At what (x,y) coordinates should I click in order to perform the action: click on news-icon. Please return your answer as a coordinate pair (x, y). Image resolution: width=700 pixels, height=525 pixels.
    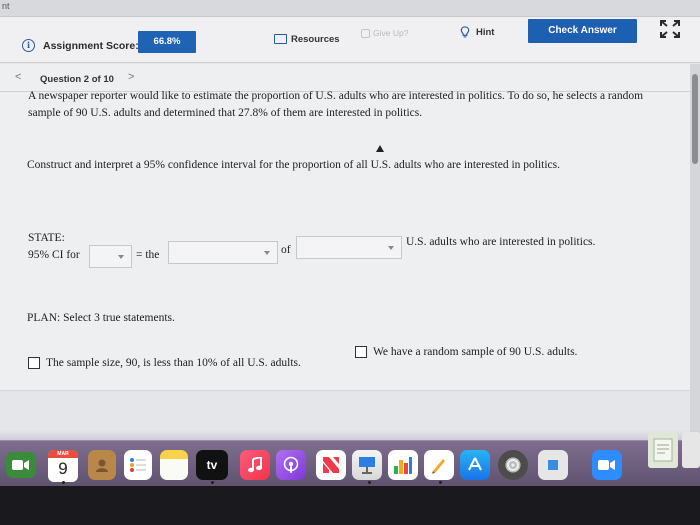
    Looking at the image, I should click on (331, 465).